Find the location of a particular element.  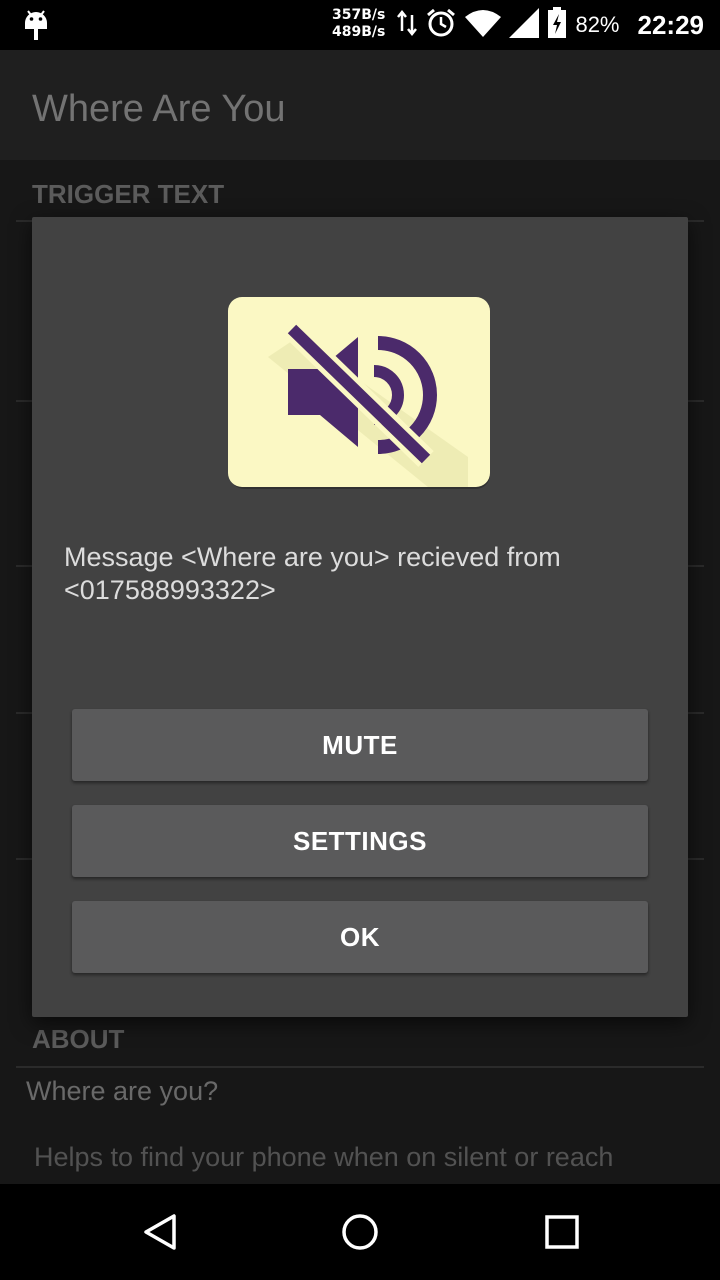

home-icon is located at coordinates (360, 1232).